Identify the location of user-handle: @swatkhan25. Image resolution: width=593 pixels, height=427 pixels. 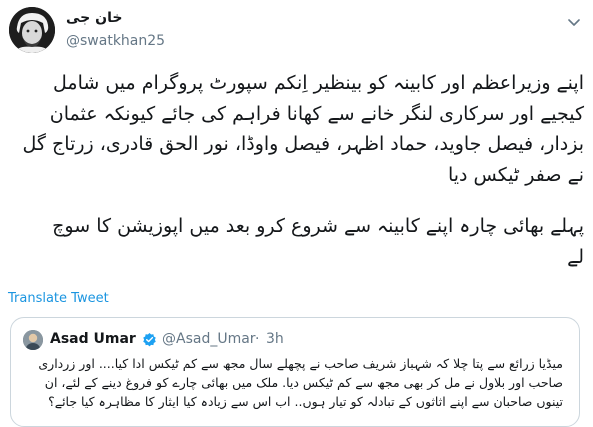
(115, 41).